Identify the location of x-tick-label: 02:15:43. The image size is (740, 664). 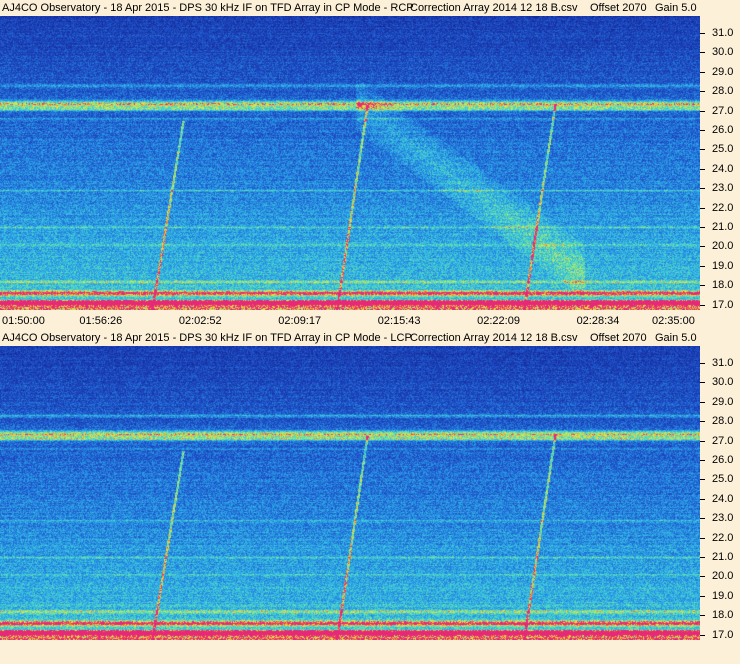
(399, 321).